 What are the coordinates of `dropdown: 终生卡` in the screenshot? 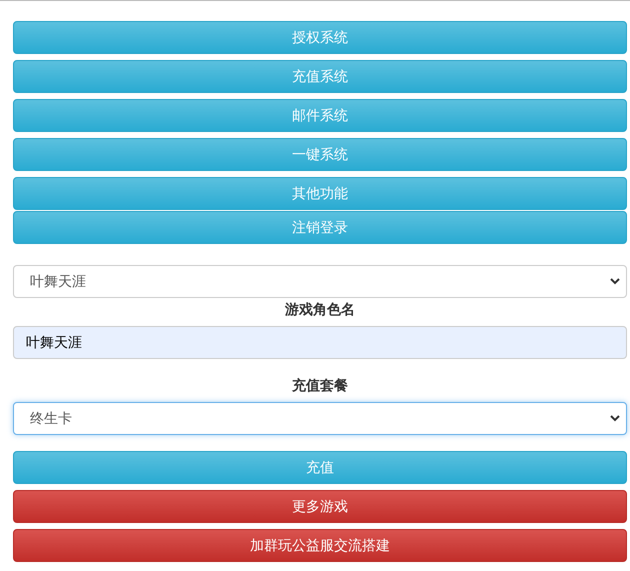 It's located at (320, 418).